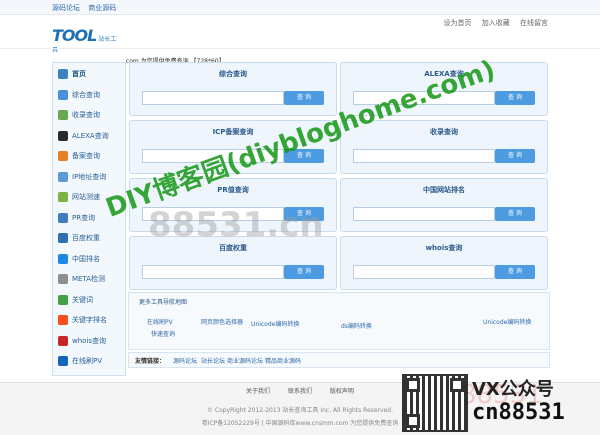 Image resolution: width=600 pixels, height=435 pixels. Describe the element at coordinates (245, 360) in the screenshot. I see `friend-link-3: 商业源码论坛` at that location.